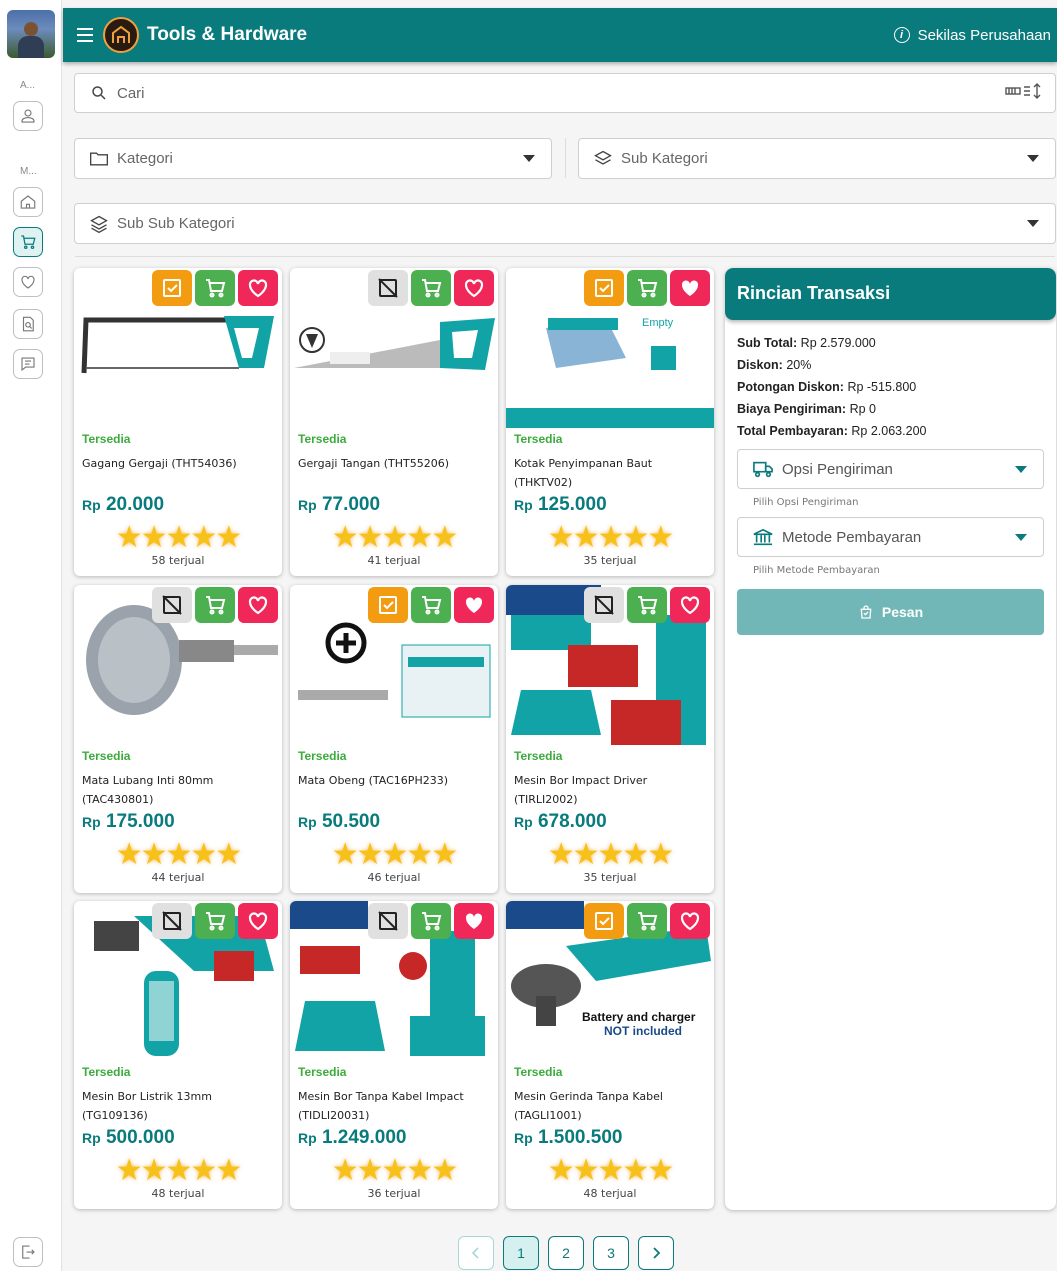 The width and height of the screenshot is (1057, 1271). Describe the element at coordinates (99, 93) in the screenshot. I see `search-icon` at that location.